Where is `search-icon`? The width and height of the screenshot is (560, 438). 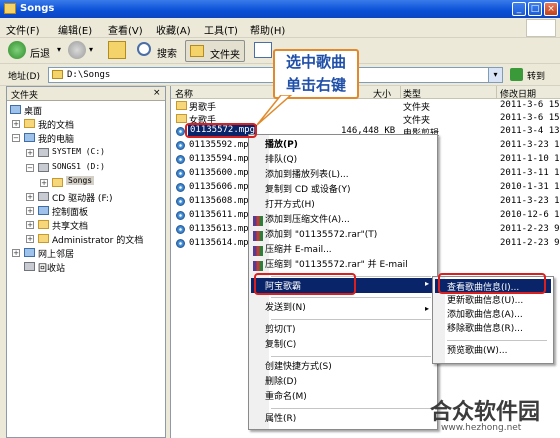 search-icon is located at coordinates (144, 49).